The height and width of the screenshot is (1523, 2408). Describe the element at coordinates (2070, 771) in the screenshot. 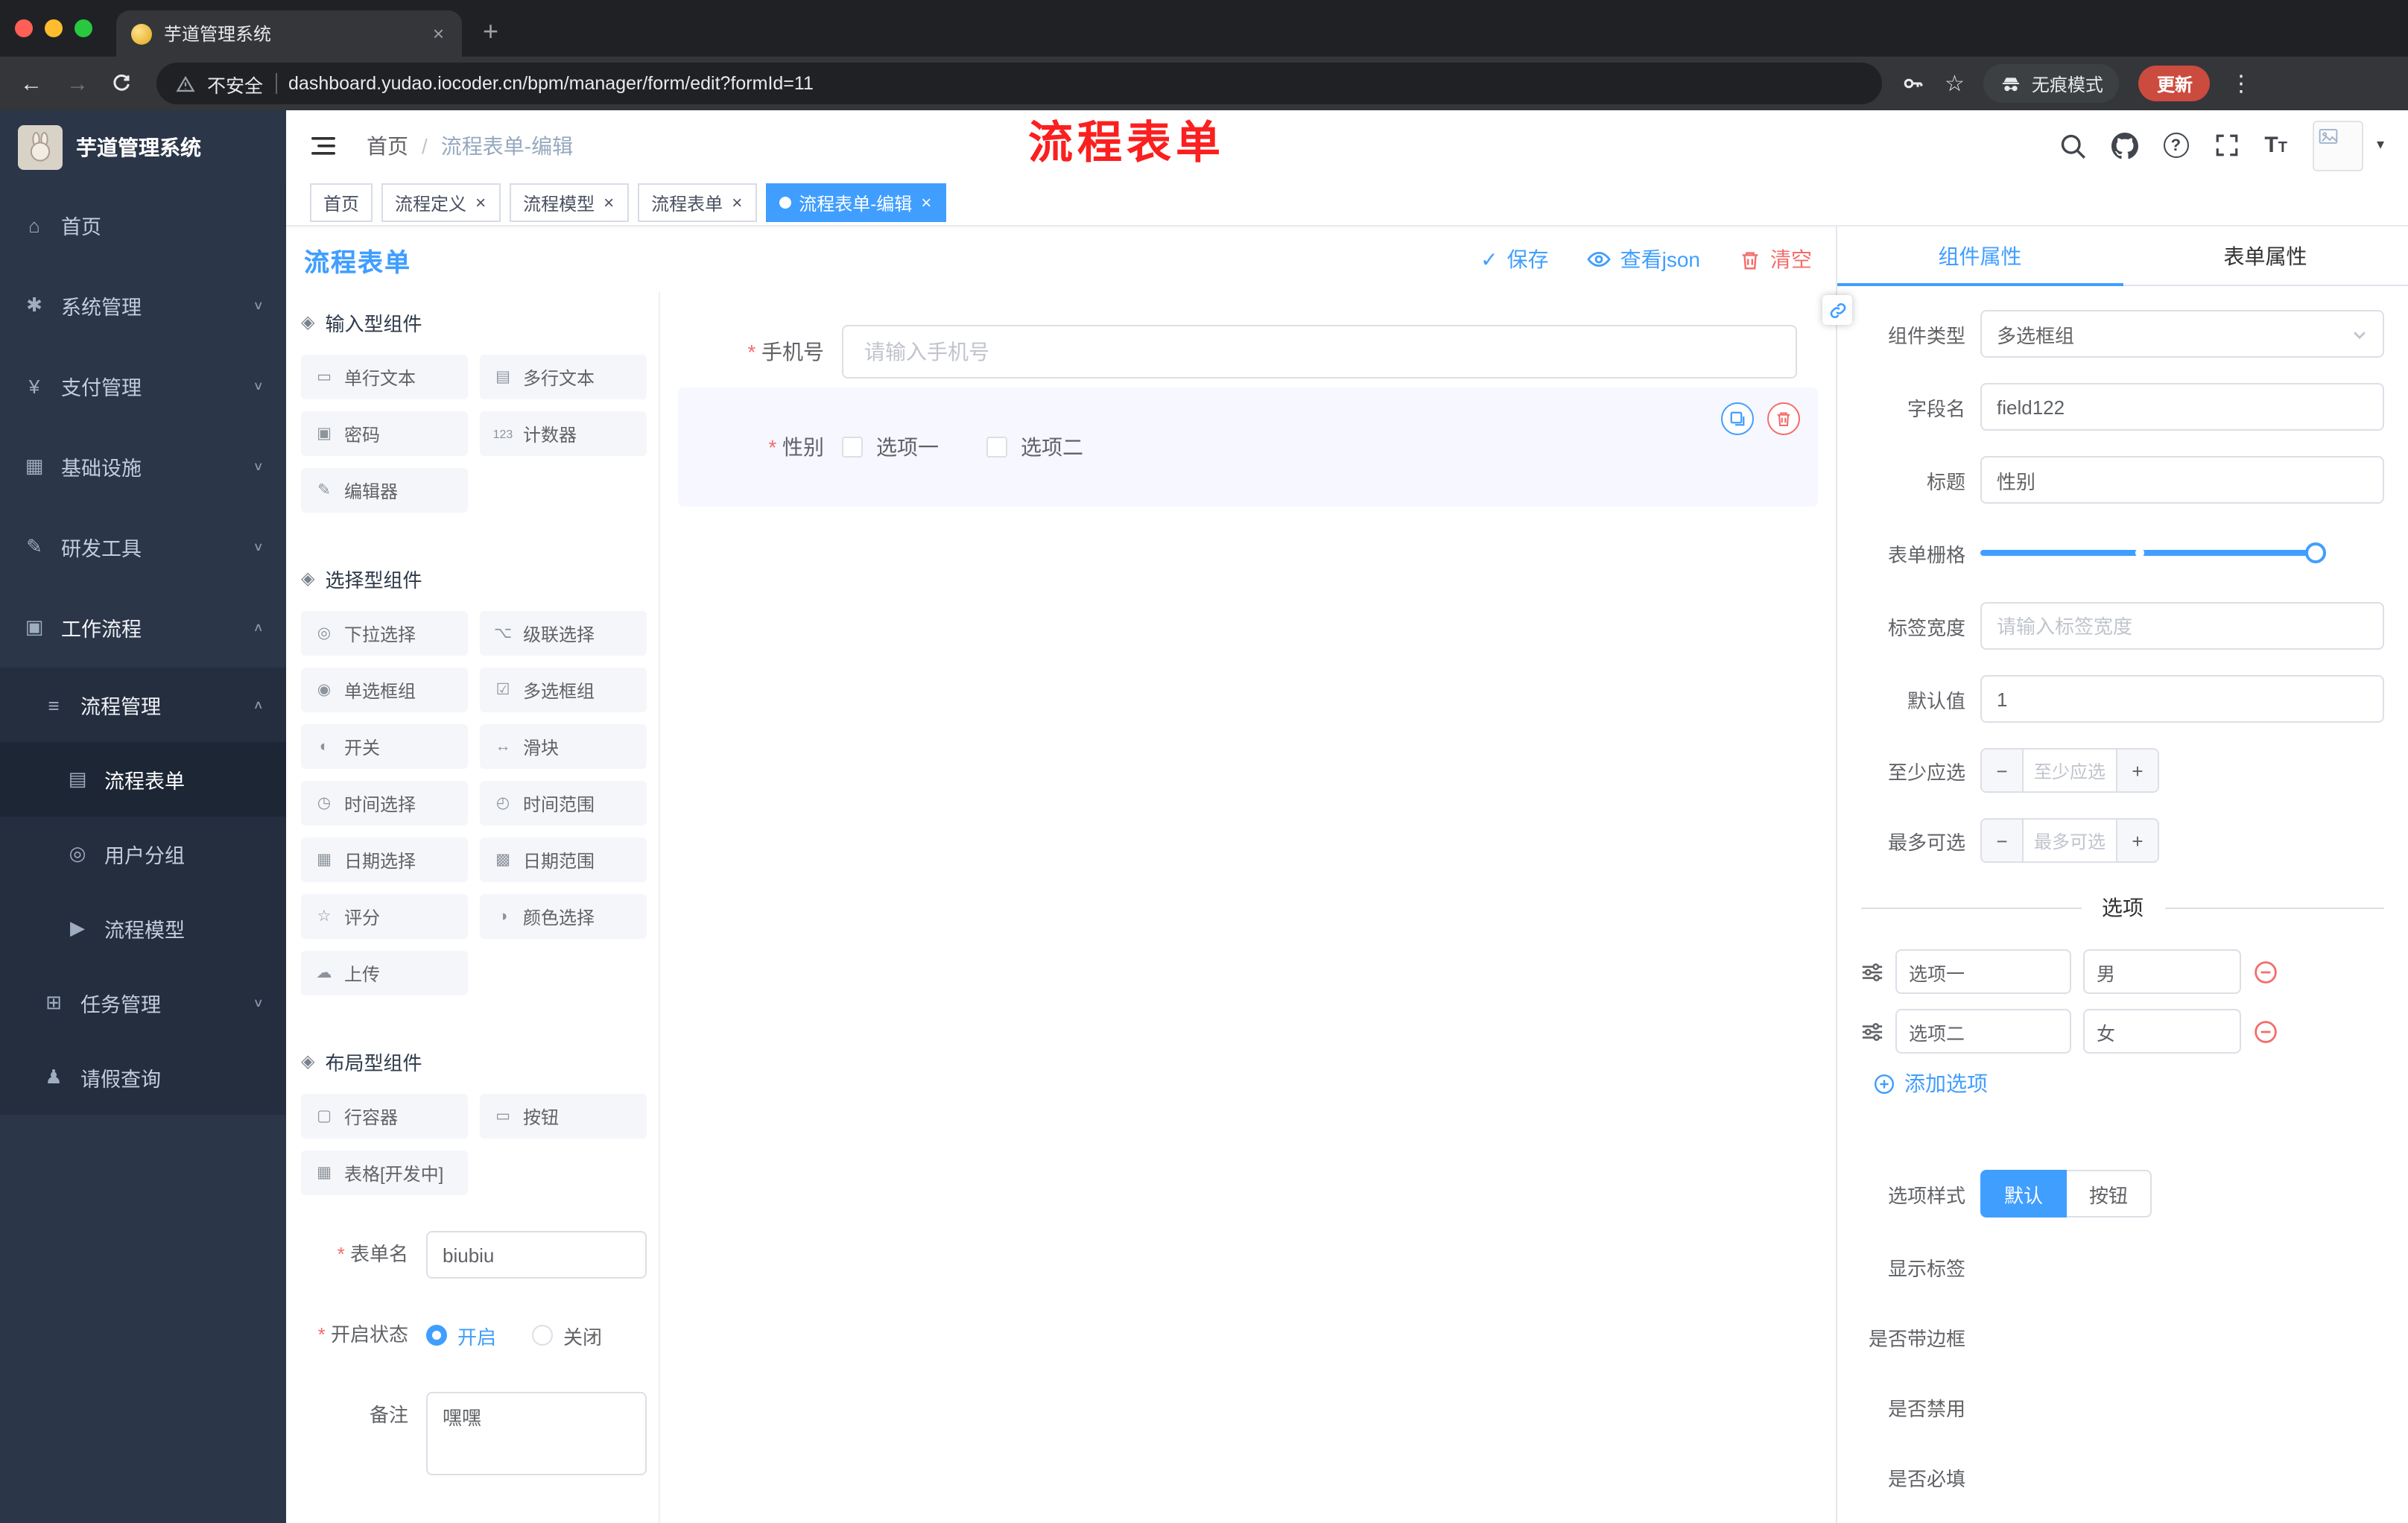

I see `min-select-value: 至少应选` at that location.